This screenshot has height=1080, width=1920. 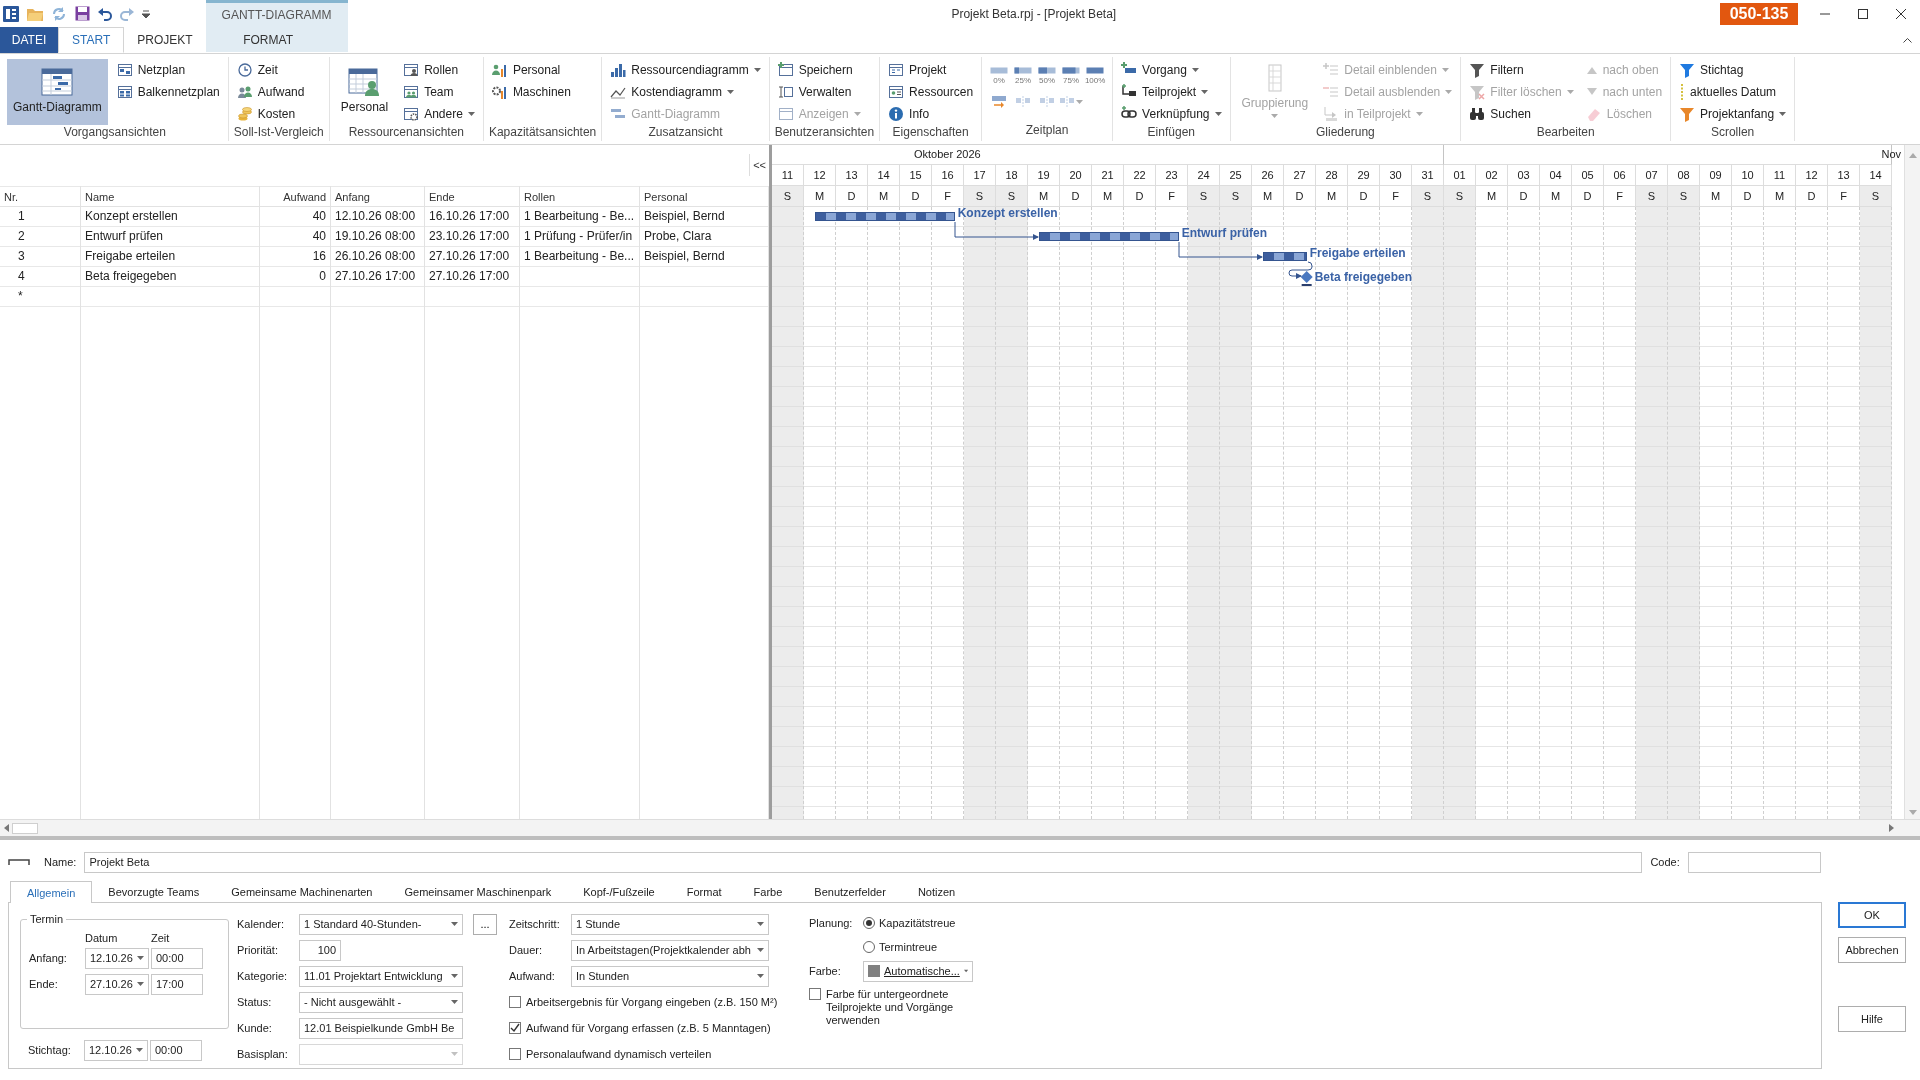 What do you see at coordinates (1912, 155) in the screenshot?
I see `scroll-up-icon` at bounding box center [1912, 155].